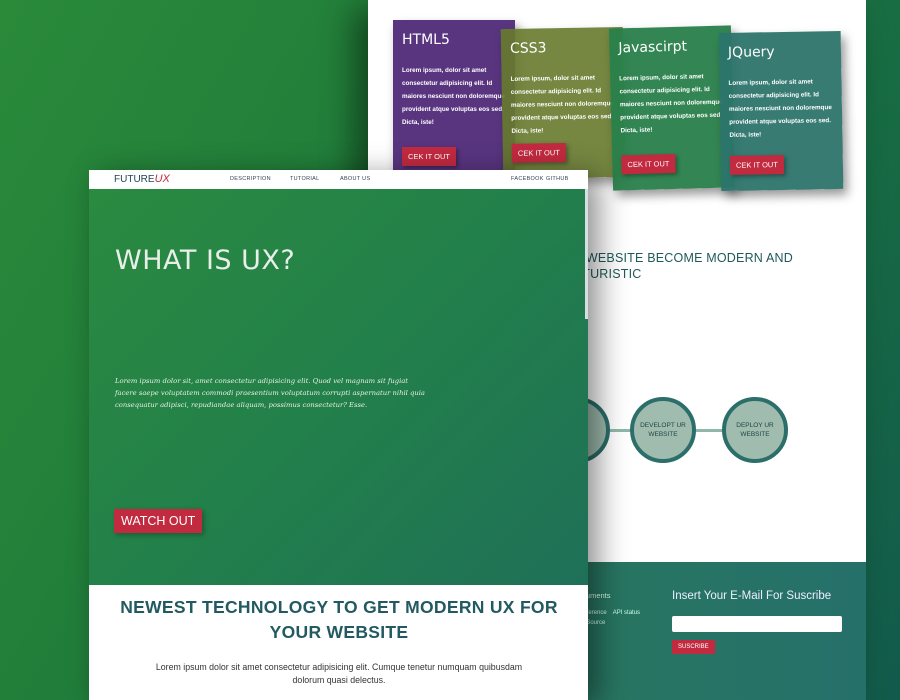  What do you see at coordinates (250, 179) in the screenshot?
I see `nav-link-description: DESCRIPTION` at bounding box center [250, 179].